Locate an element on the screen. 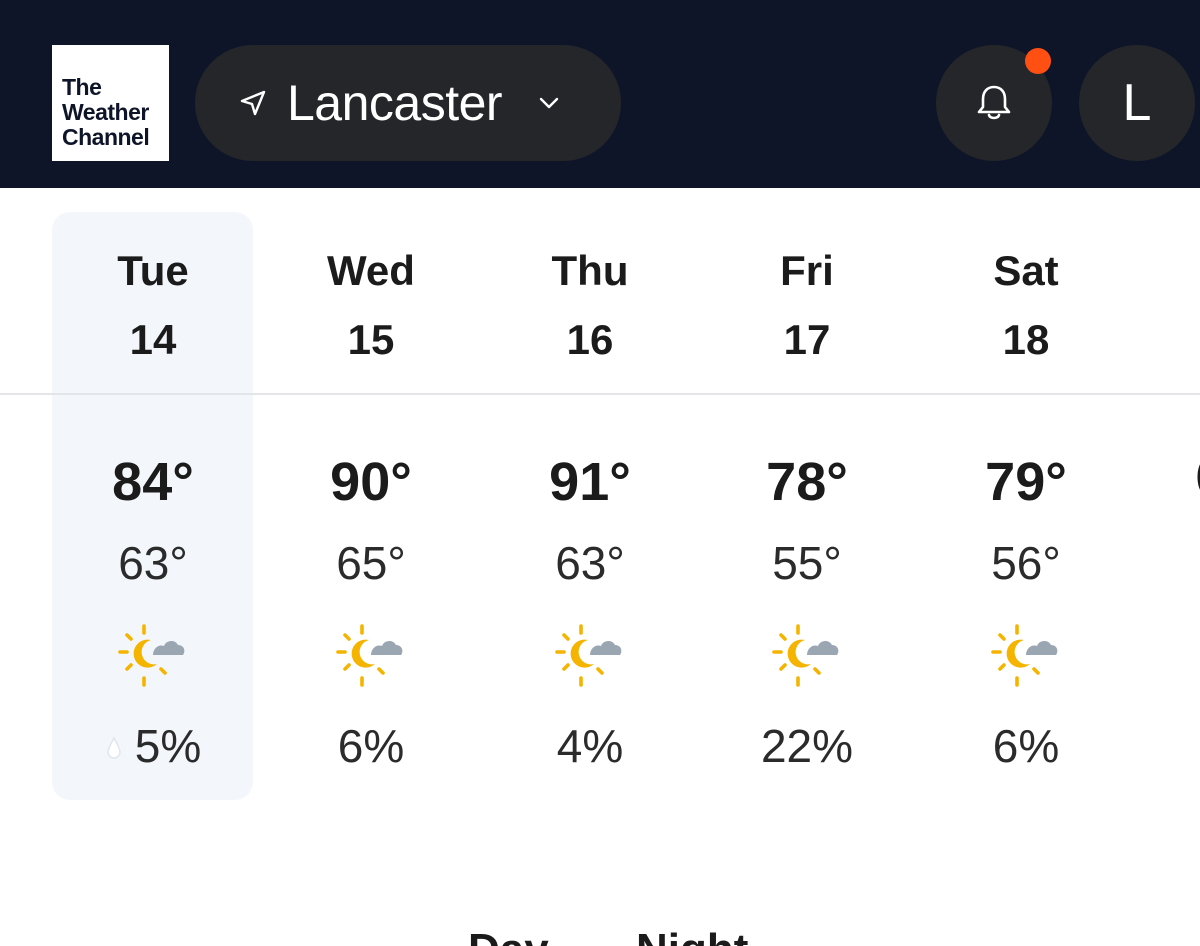  day-name: Sat is located at coordinates (1026, 270).